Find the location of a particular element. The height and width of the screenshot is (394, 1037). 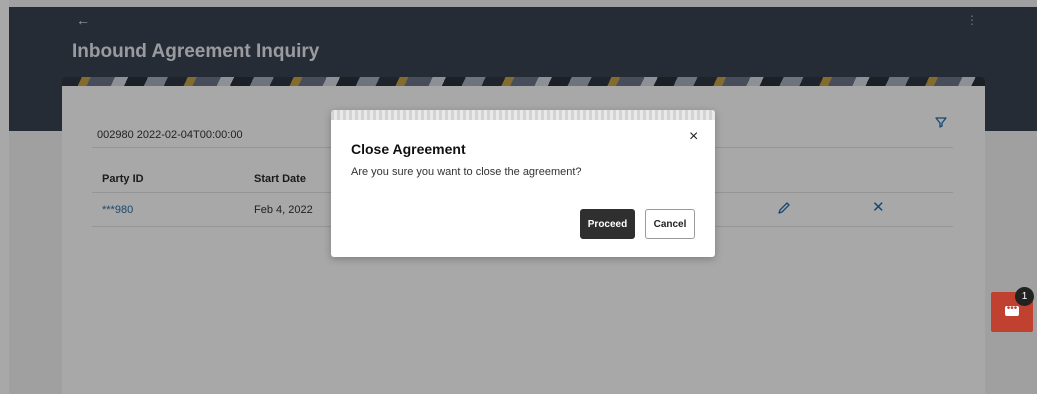

dialog-header-stripe is located at coordinates (523, 115).